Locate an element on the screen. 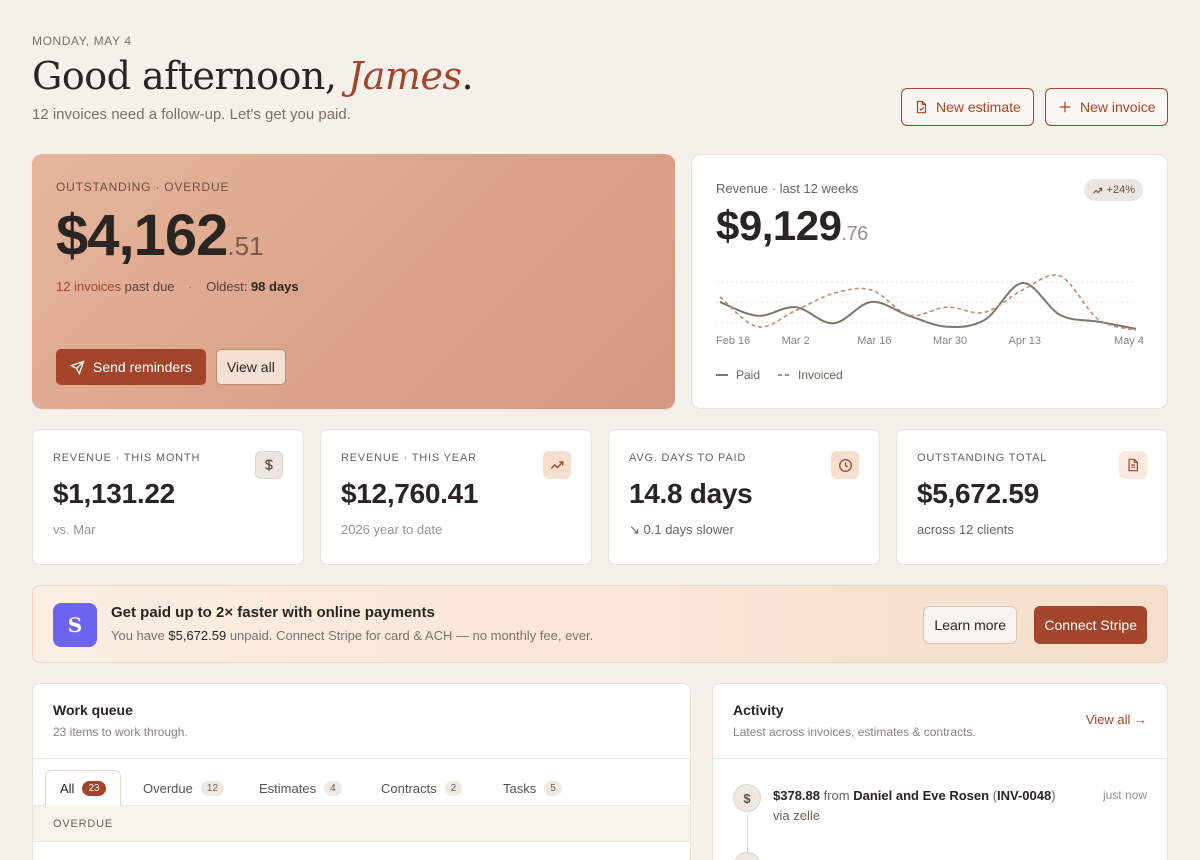 The width and height of the screenshot is (1200, 860). x-tick-label: Feb 16 is located at coordinates (733, 341).